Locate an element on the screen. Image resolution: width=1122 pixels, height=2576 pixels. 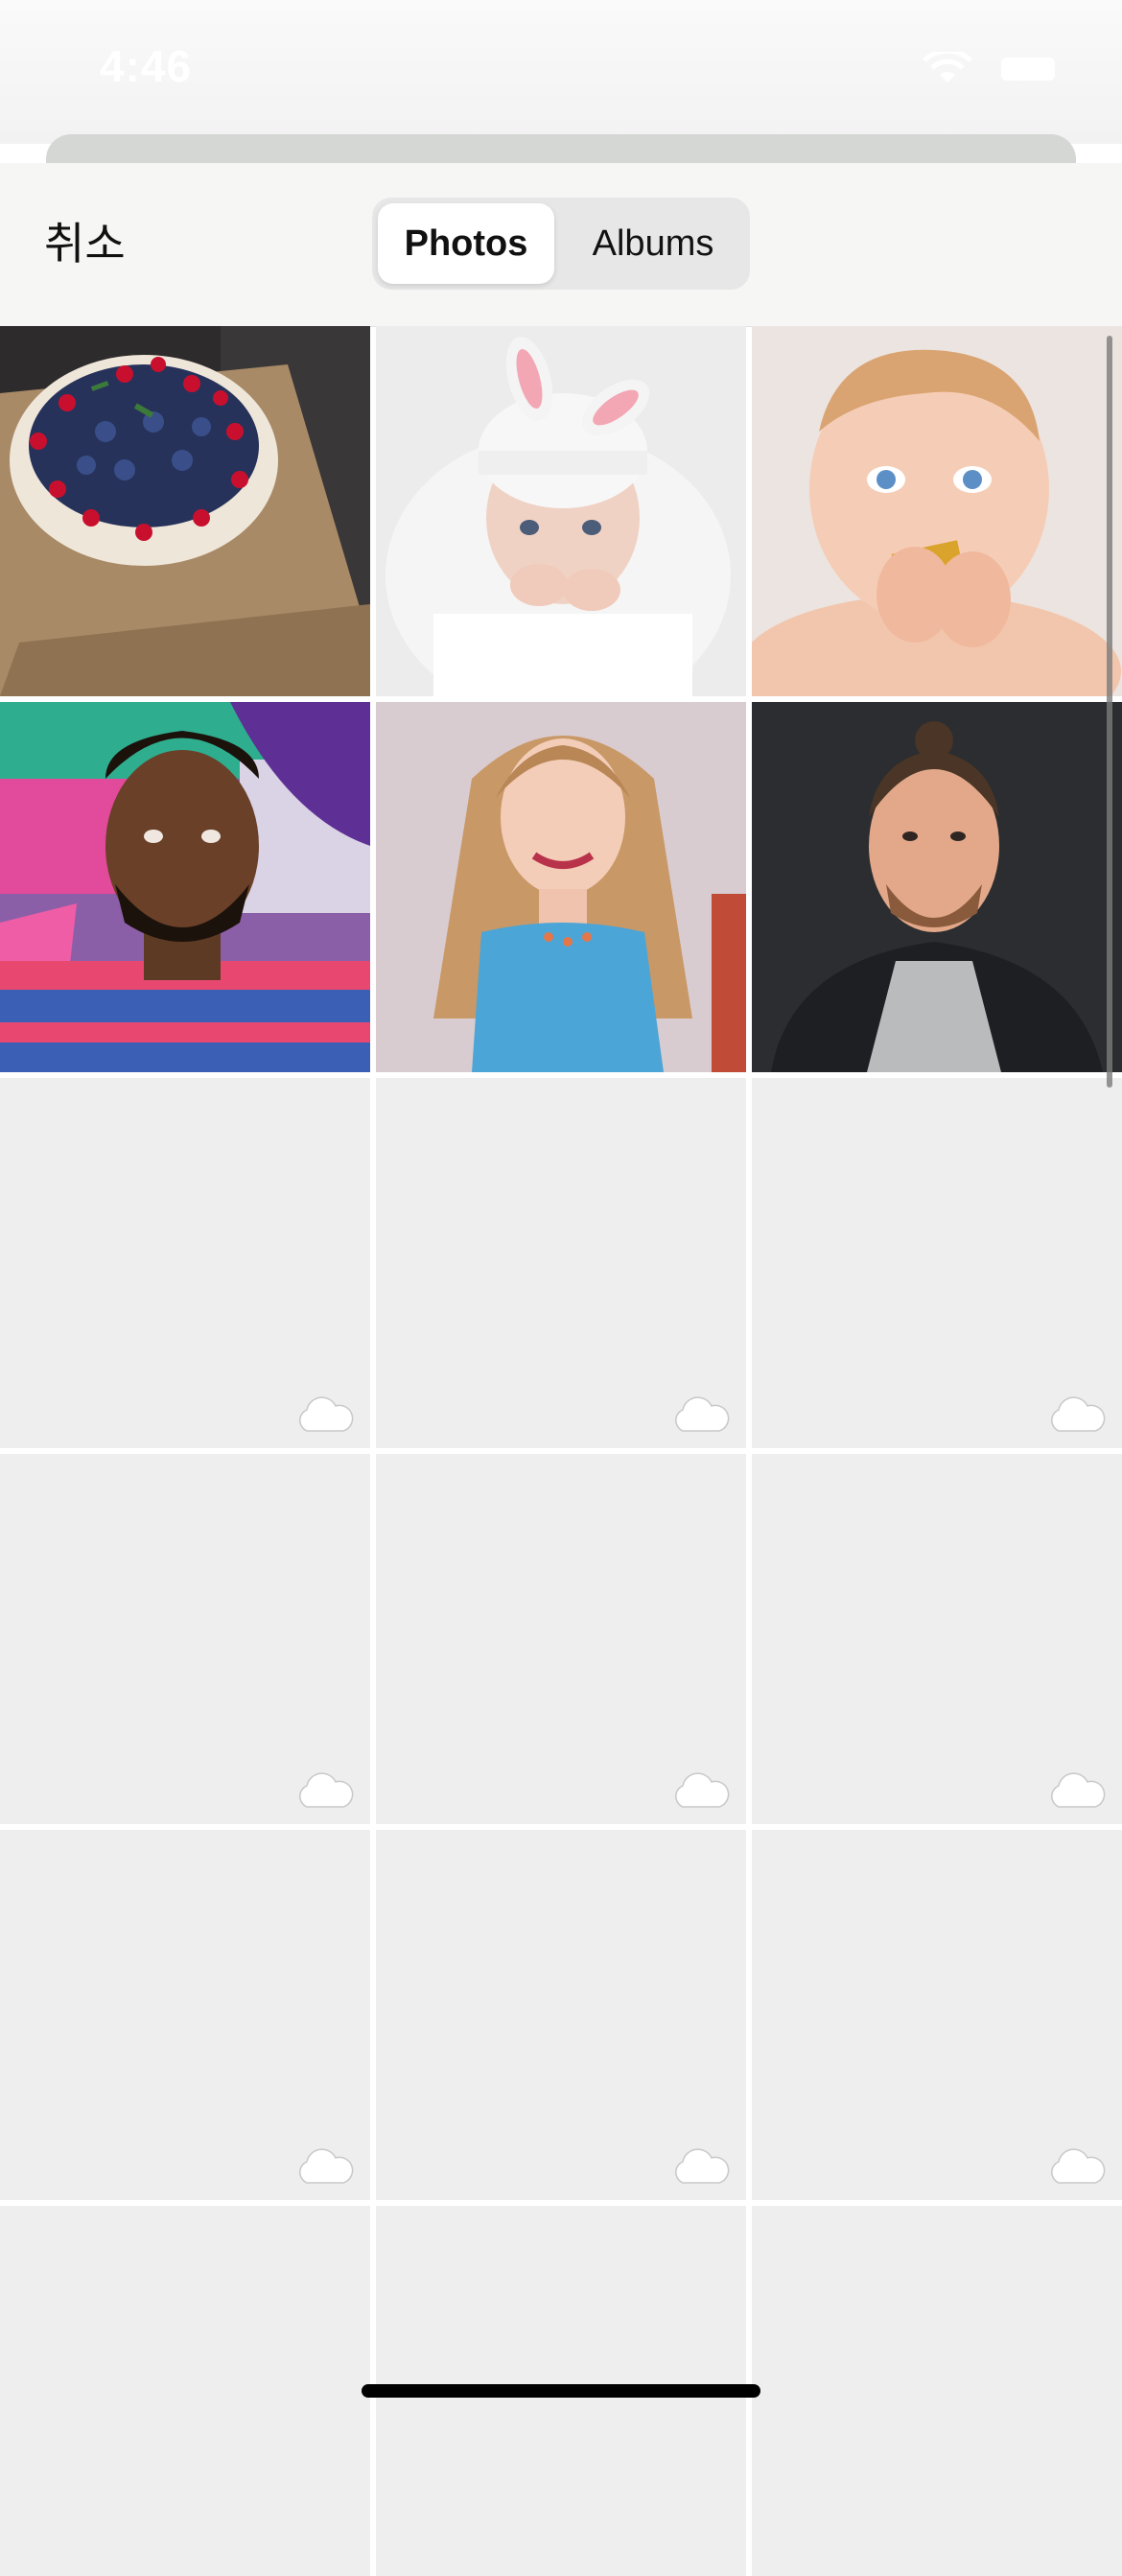
segmented-control: Photos Albums is located at coordinates (561, 244).